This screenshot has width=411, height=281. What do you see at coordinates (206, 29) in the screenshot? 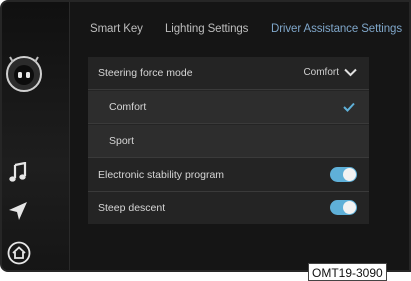
I see `tab-lighting-settings: Lighting Settings` at bounding box center [206, 29].